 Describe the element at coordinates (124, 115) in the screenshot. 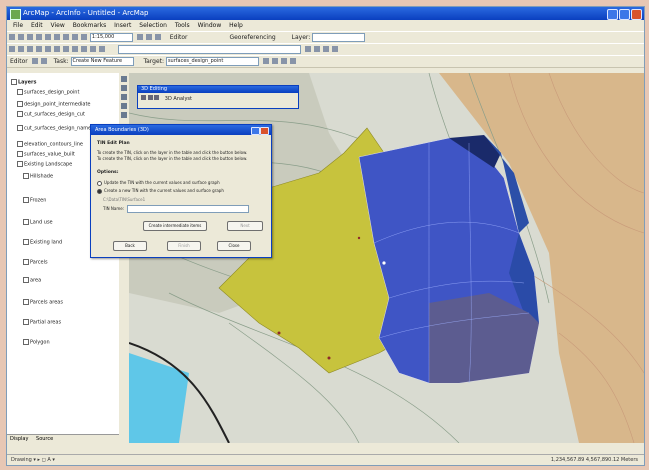

I see `arrow-icon` at that location.